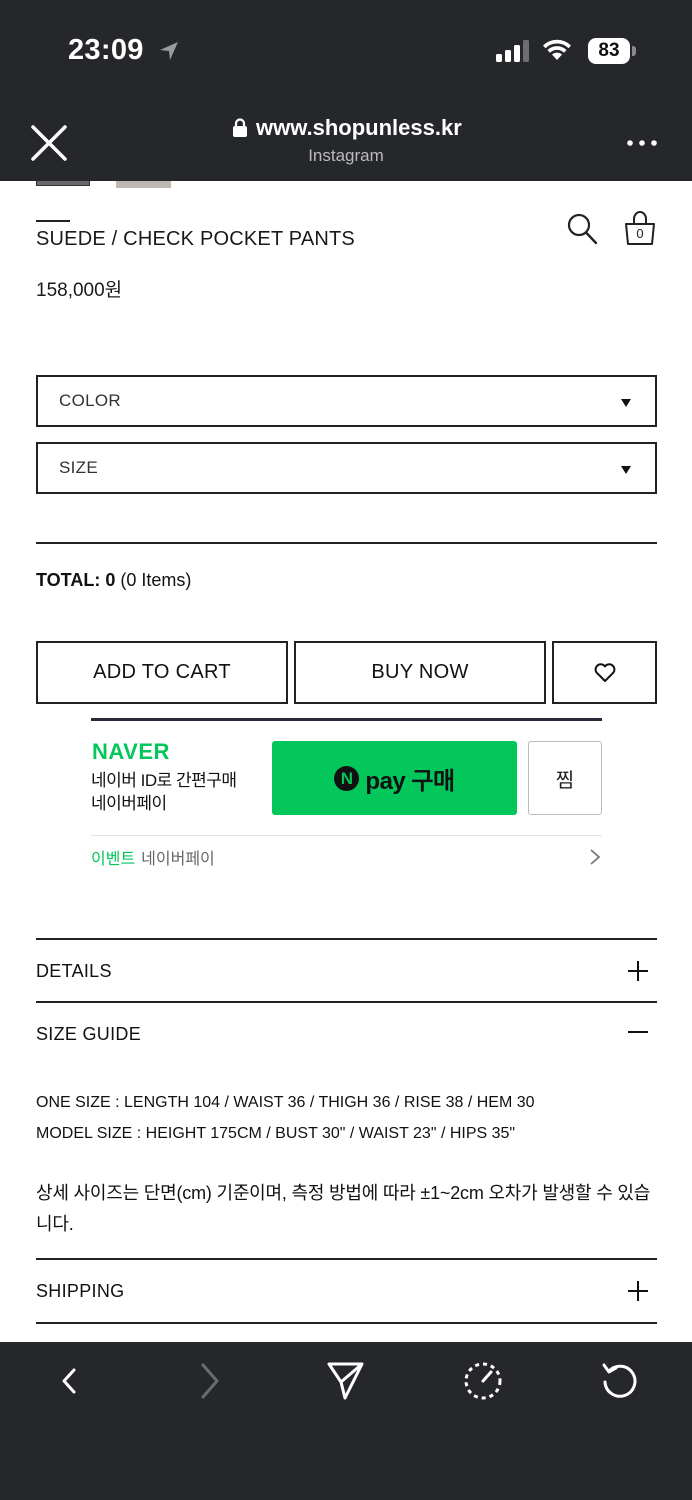  Describe the element at coordinates (178, 859) in the screenshot. I see `event-text: 네이버페이` at that location.